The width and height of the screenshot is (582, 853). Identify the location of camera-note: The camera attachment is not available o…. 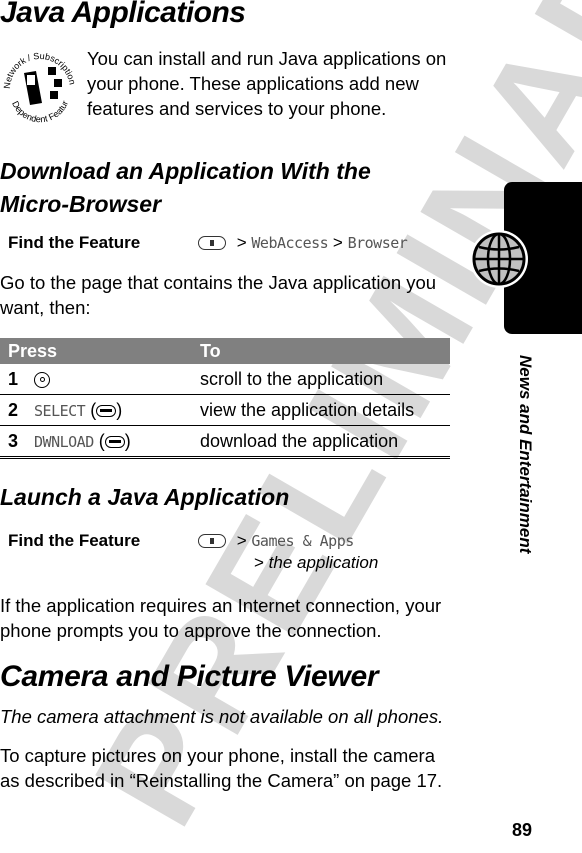
(222, 716).